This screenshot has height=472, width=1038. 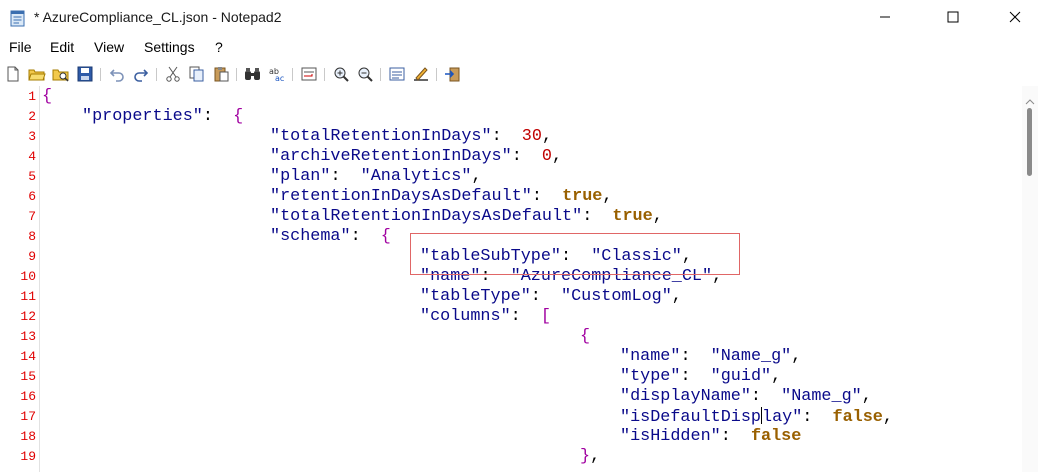 I want to click on code-token: "retentionInDaysAsDefault", so click(x=401, y=196).